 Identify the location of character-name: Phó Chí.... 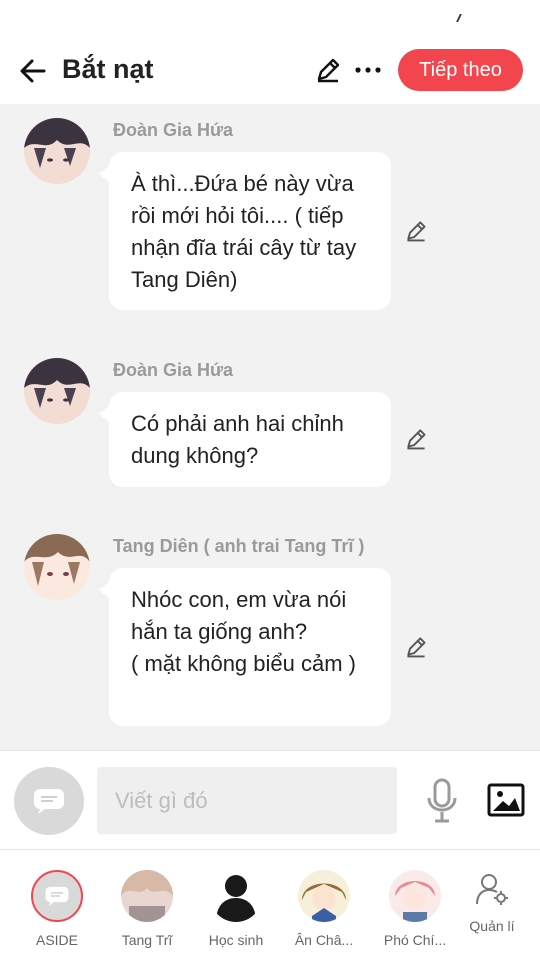
(415, 940).